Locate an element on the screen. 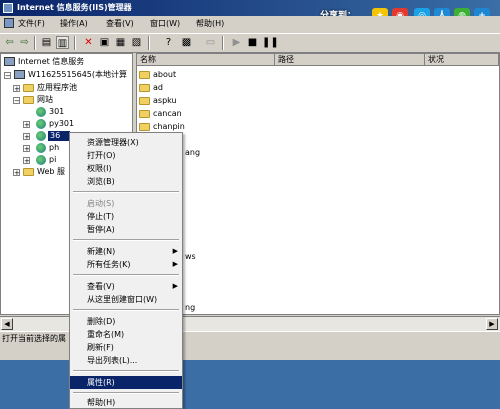  column-header-name: 名称 is located at coordinates (206, 60).